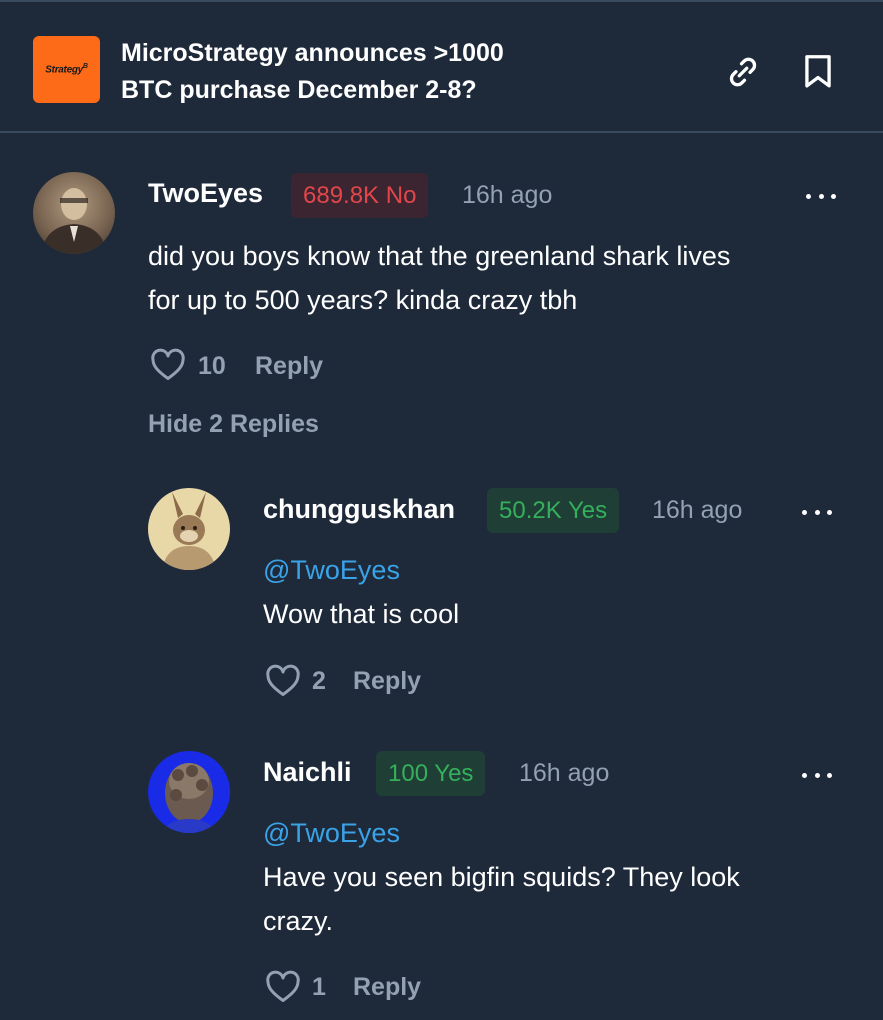 The height and width of the screenshot is (1020, 883). What do you see at coordinates (212, 366) in the screenshot?
I see `like-count: 10` at bounding box center [212, 366].